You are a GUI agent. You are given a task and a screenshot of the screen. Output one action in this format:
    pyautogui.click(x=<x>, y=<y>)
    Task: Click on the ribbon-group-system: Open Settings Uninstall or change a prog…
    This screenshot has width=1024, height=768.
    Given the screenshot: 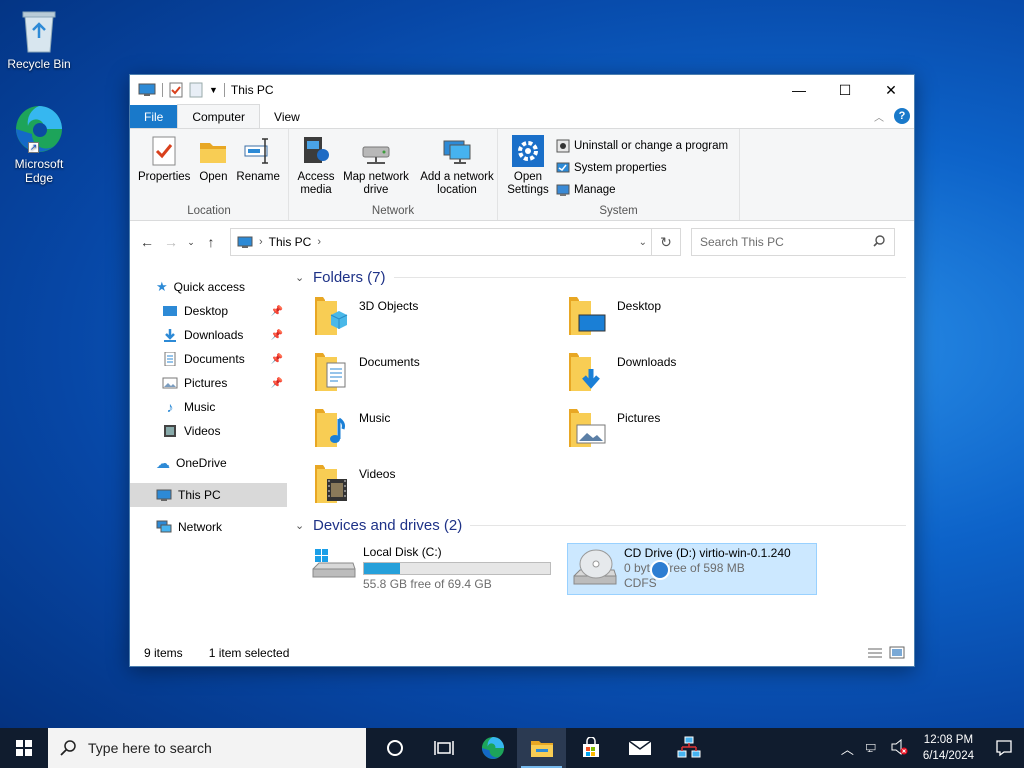 What is the action you would take?
    pyautogui.click(x=619, y=174)
    